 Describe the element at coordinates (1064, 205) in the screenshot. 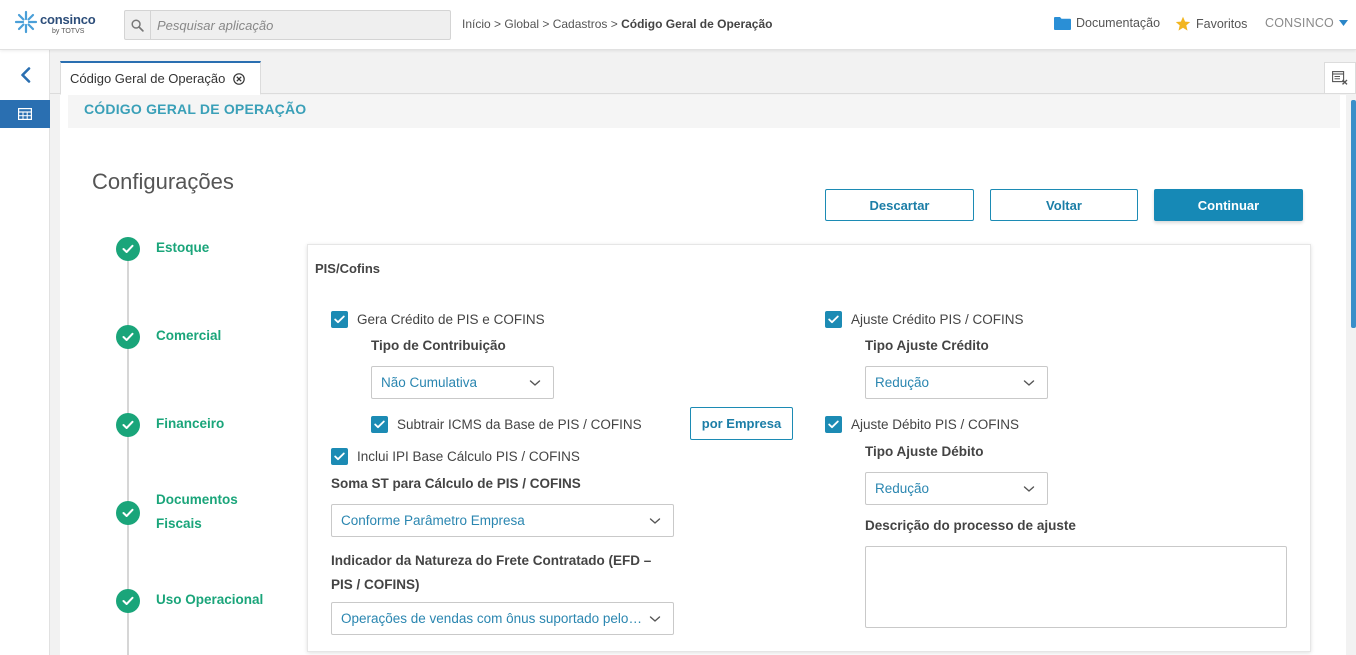

I see `back-button: Voltar` at that location.